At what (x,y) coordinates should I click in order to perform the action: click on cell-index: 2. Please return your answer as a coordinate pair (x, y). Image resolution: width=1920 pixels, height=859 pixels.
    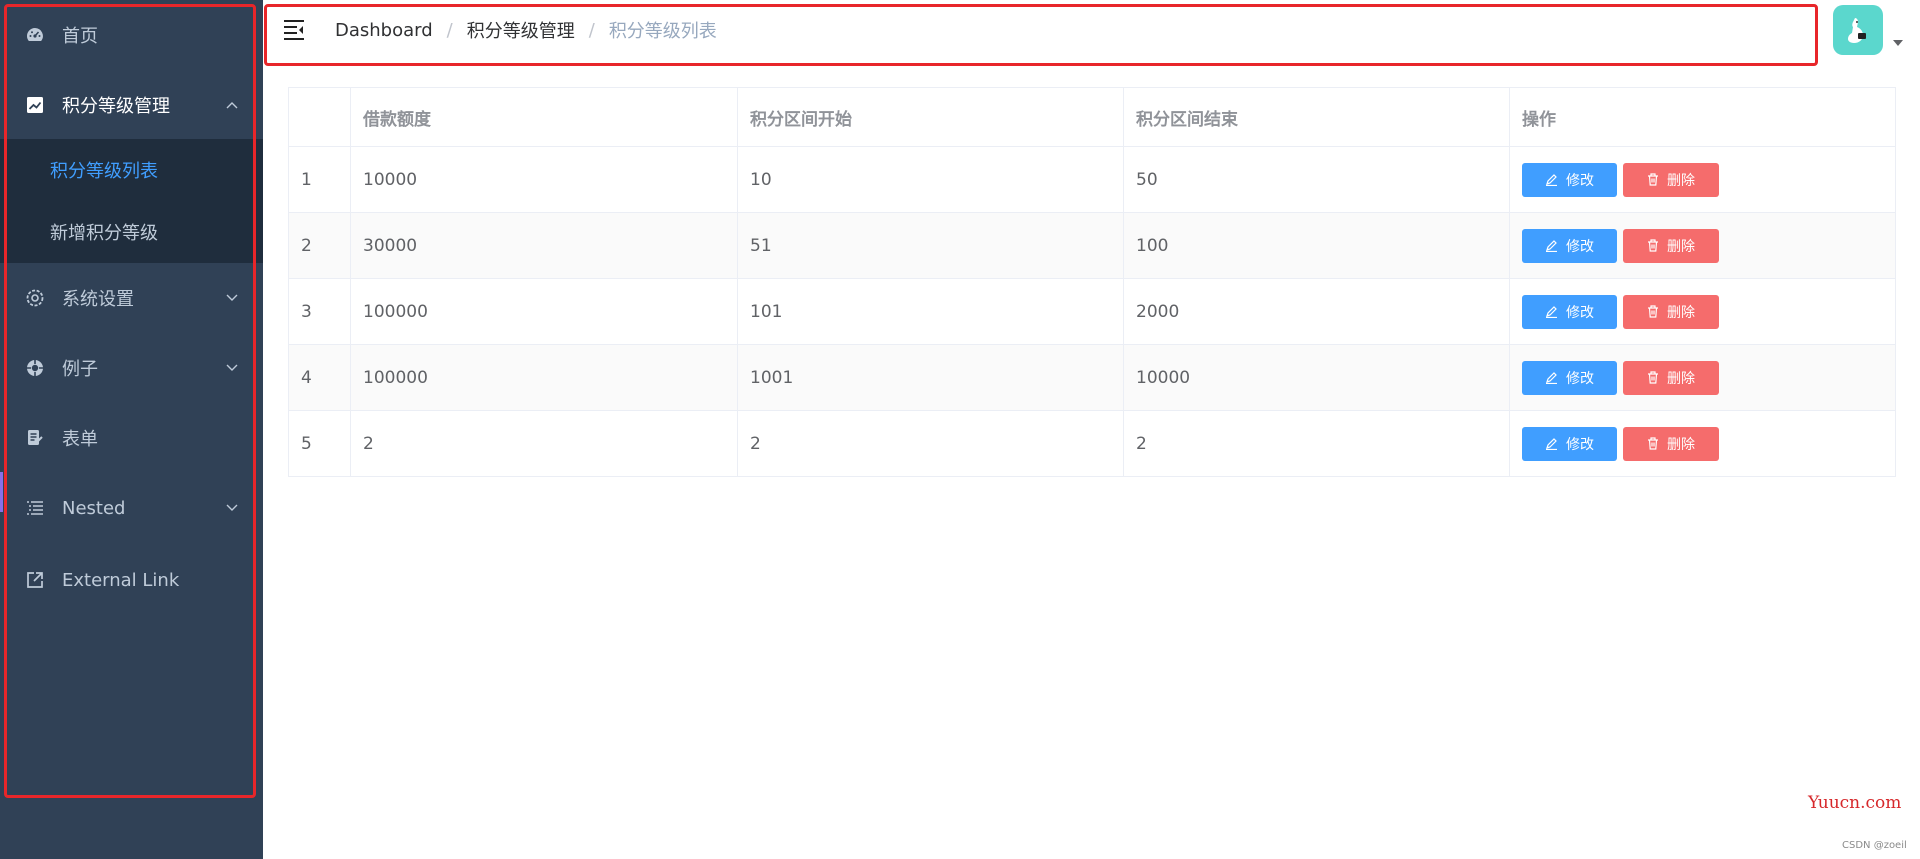
    Looking at the image, I should click on (319, 245).